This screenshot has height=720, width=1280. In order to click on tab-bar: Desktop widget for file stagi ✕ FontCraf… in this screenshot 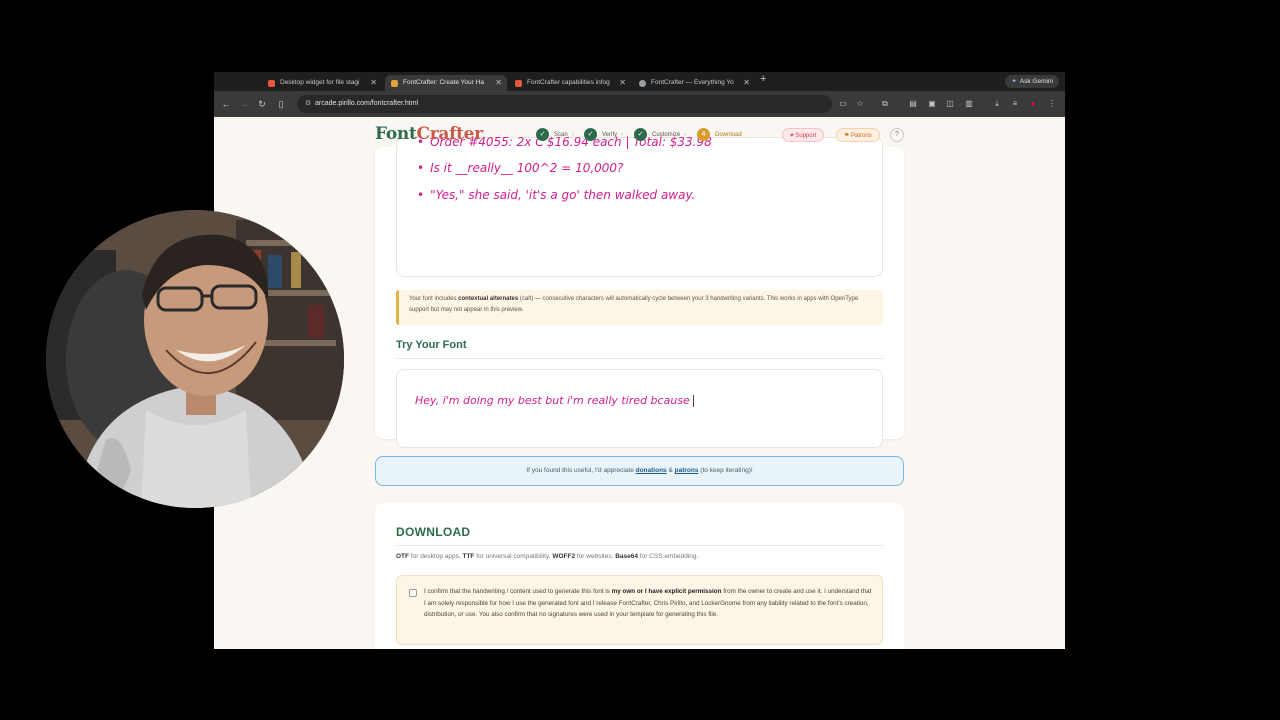, I will do `click(639, 81)`.